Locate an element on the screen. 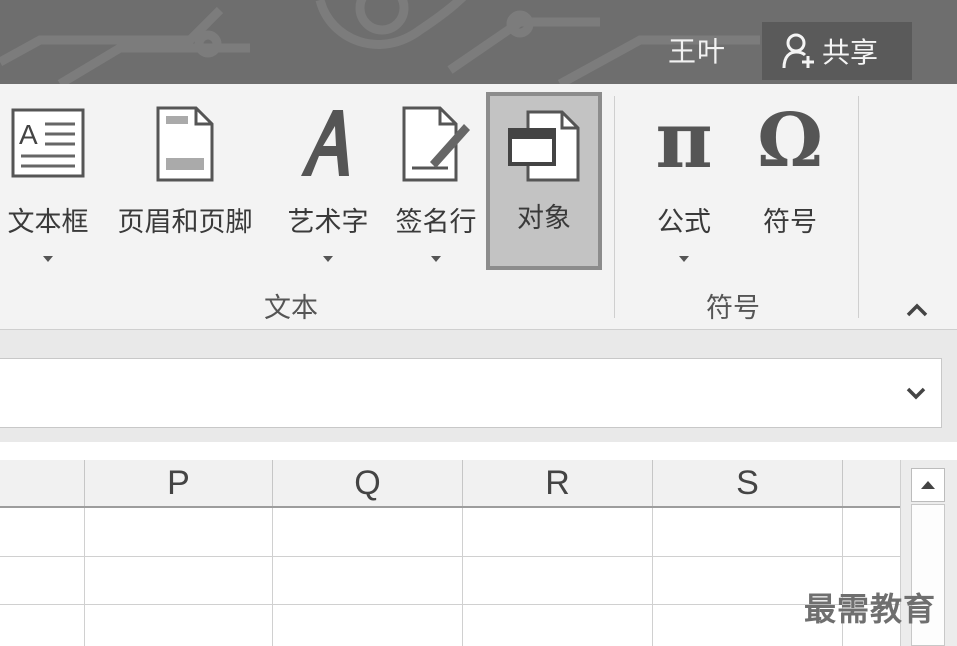 This screenshot has height=646, width=957. signature-line-button: 签名行 is located at coordinates (436, 184).